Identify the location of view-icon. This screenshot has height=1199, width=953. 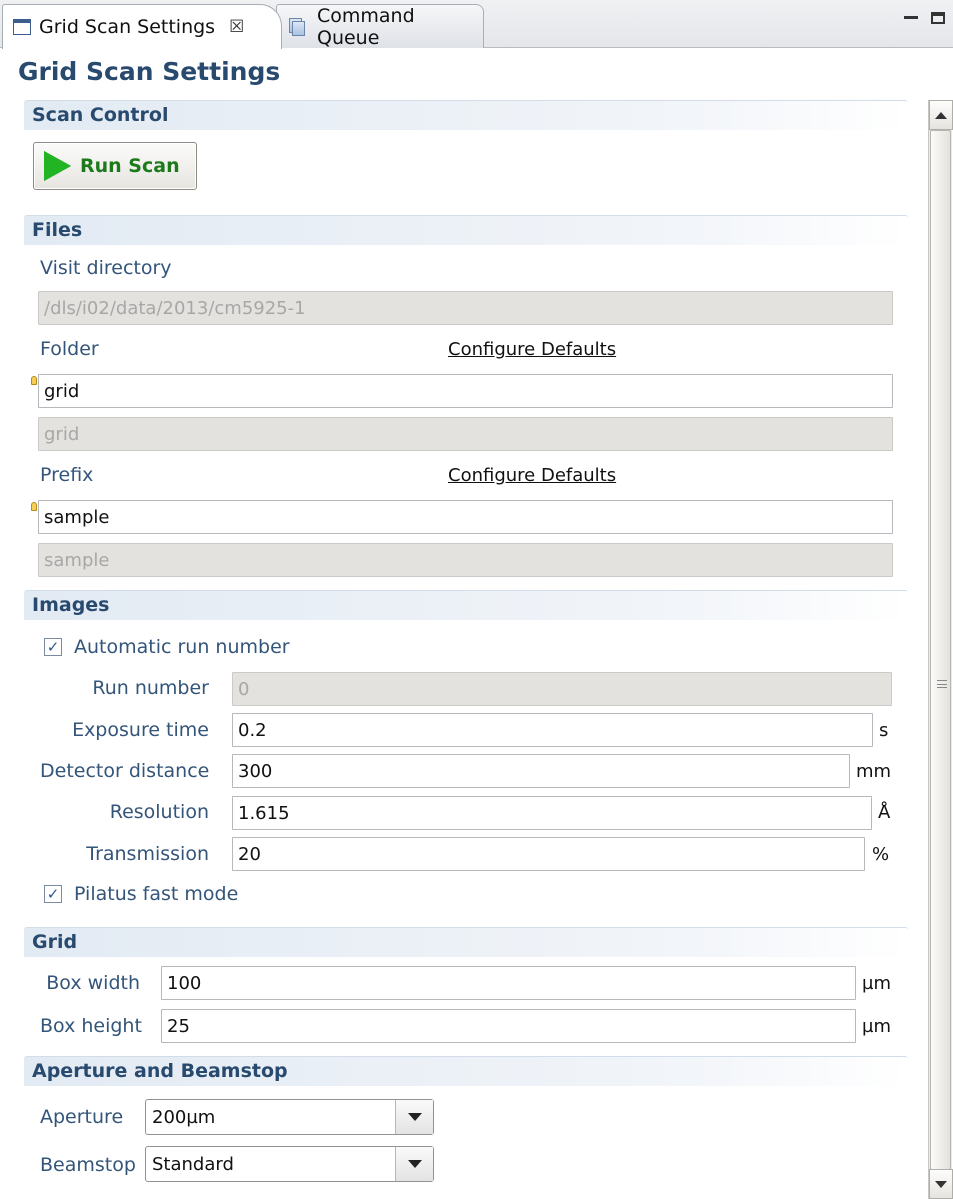
(22, 27).